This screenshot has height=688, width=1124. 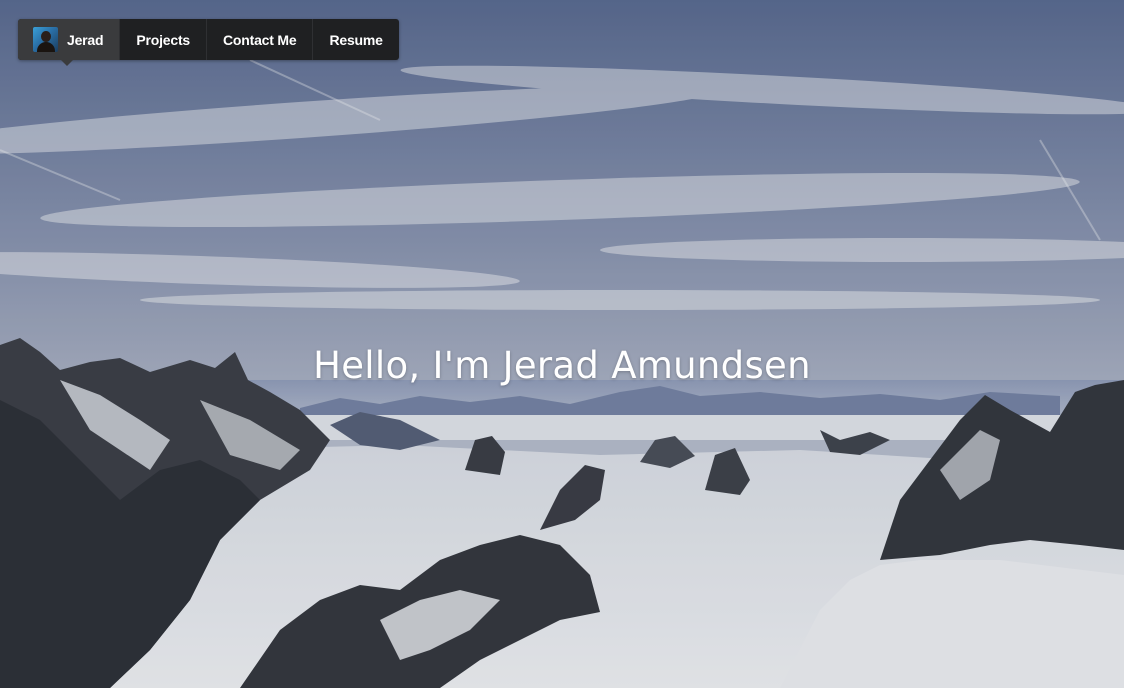 I want to click on nav-item-projects: Projects, so click(x=162, y=39).